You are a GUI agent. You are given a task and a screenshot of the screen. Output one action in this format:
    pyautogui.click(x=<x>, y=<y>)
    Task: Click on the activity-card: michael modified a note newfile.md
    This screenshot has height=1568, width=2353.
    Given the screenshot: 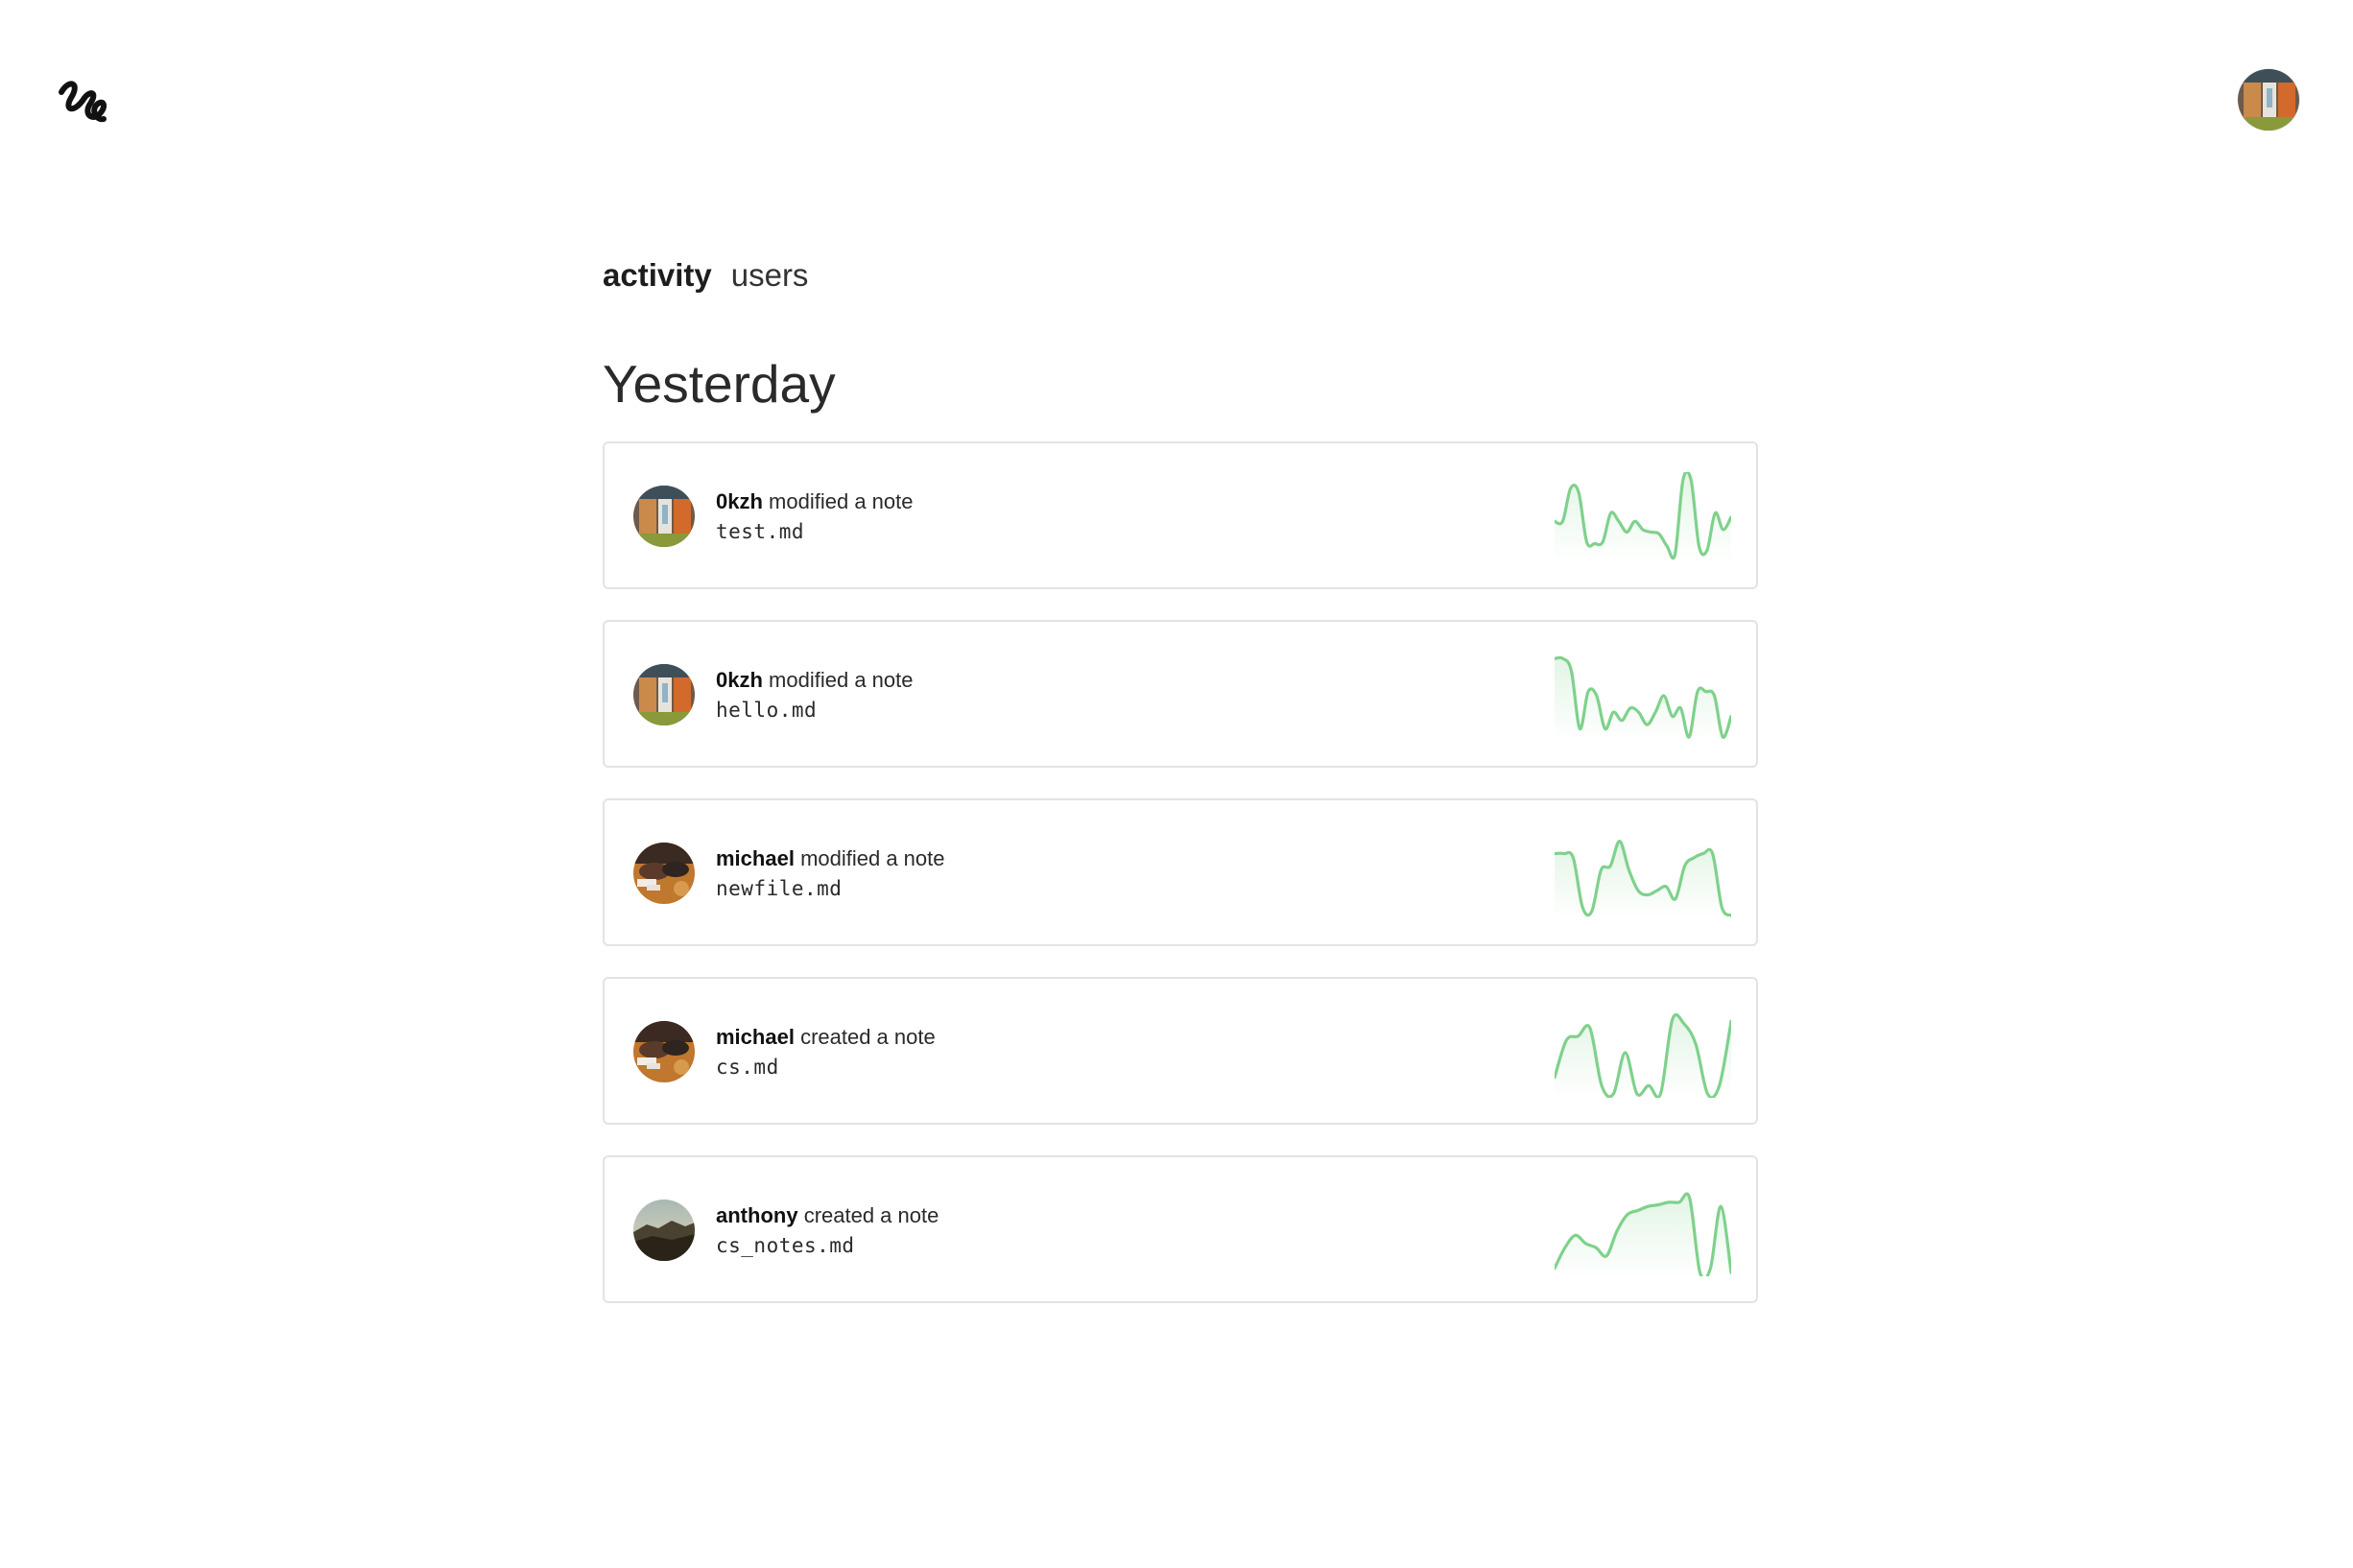 What is the action you would take?
    pyautogui.click(x=1180, y=872)
    